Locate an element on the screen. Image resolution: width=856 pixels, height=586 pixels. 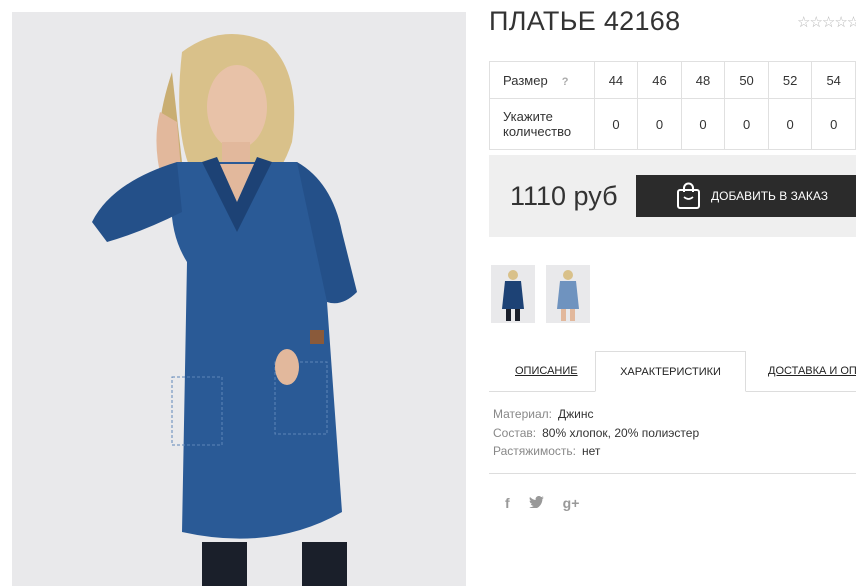
product-tabs: ОПИСАНИЕ ХАРАКТЕРИСТИКИ ДОСТАВКА И ОПЛ is located at coordinates (672, 371).